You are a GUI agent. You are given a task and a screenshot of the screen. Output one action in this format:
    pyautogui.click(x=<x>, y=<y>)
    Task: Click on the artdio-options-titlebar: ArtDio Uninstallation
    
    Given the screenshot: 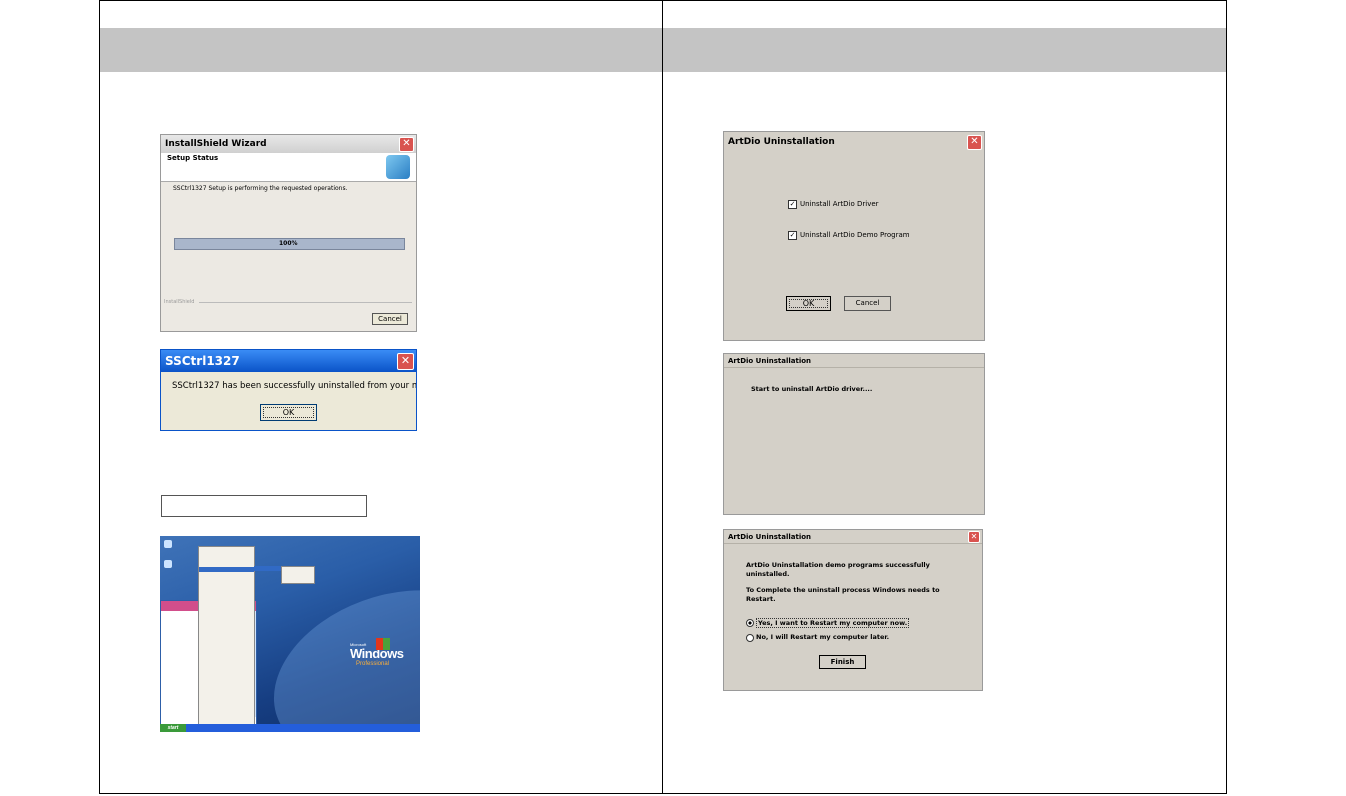 What is the action you would take?
    pyautogui.click(x=854, y=142)
    